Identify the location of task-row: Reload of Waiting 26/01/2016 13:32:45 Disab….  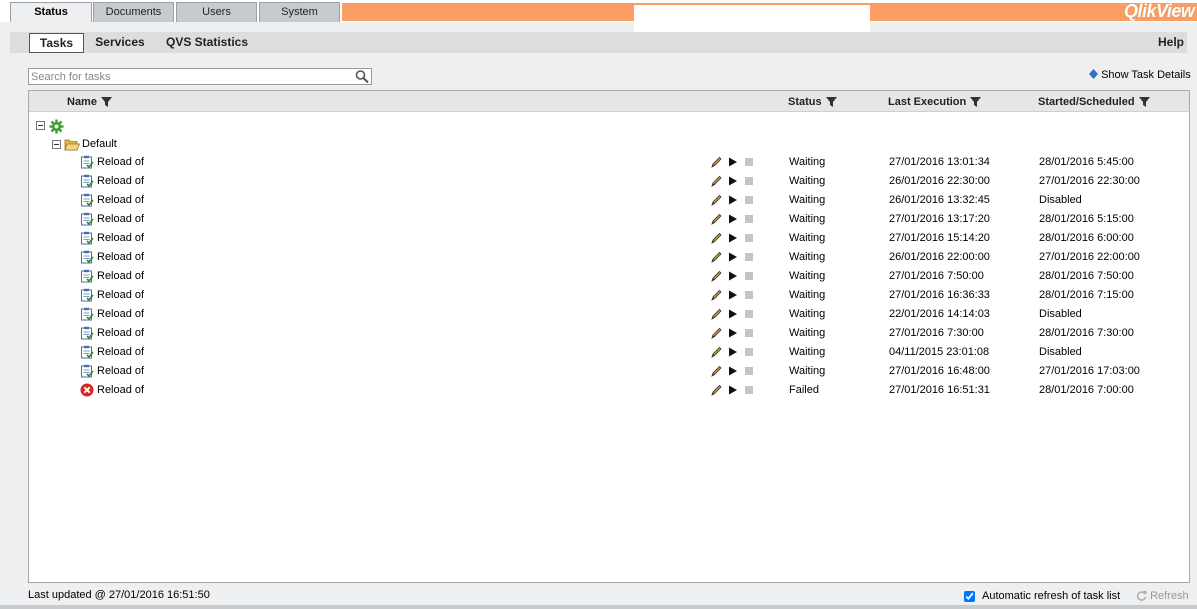
(609, 200).